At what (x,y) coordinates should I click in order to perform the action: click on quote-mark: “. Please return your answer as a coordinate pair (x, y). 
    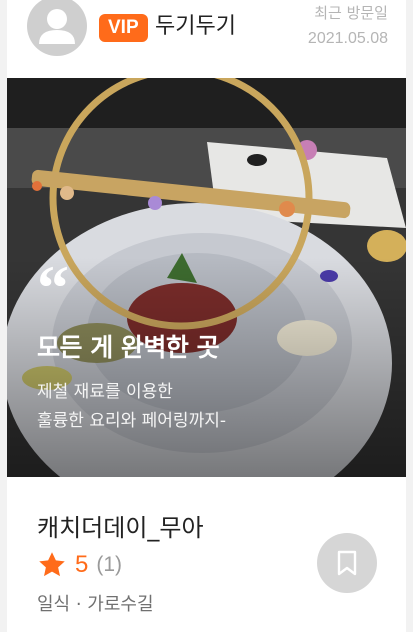
    Looking at the image, I should click on (53, 287).